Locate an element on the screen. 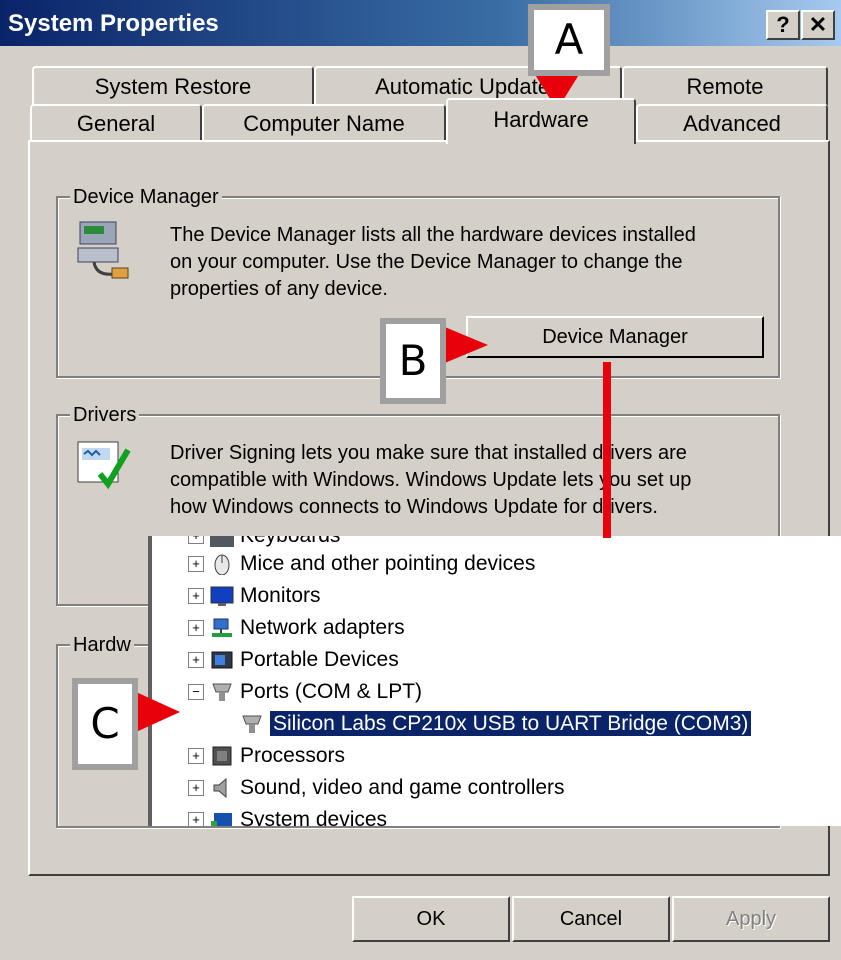 This screenshot has height=960, width=841. tab-hardware: Hardware is located at coordinates (541, 121).